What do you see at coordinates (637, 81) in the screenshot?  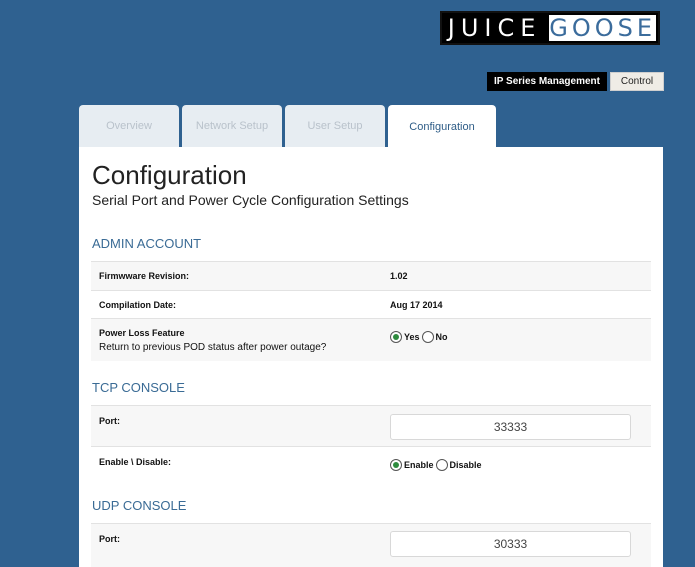 I see `control-button: Control` at bounding box center [637, 81].